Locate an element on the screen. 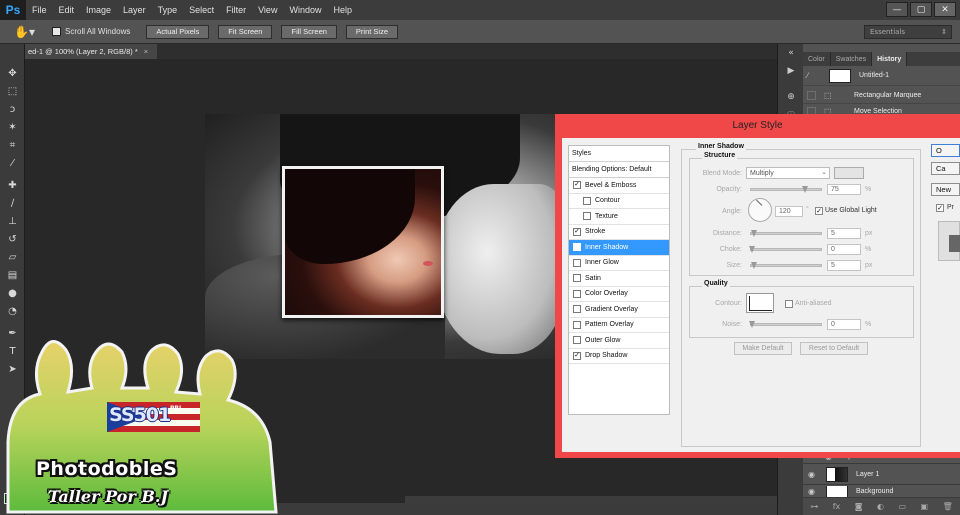 This screenshot has height=515, width=960. style-item-inner-glow: Inner Glow is located at coordinates (619, 263).